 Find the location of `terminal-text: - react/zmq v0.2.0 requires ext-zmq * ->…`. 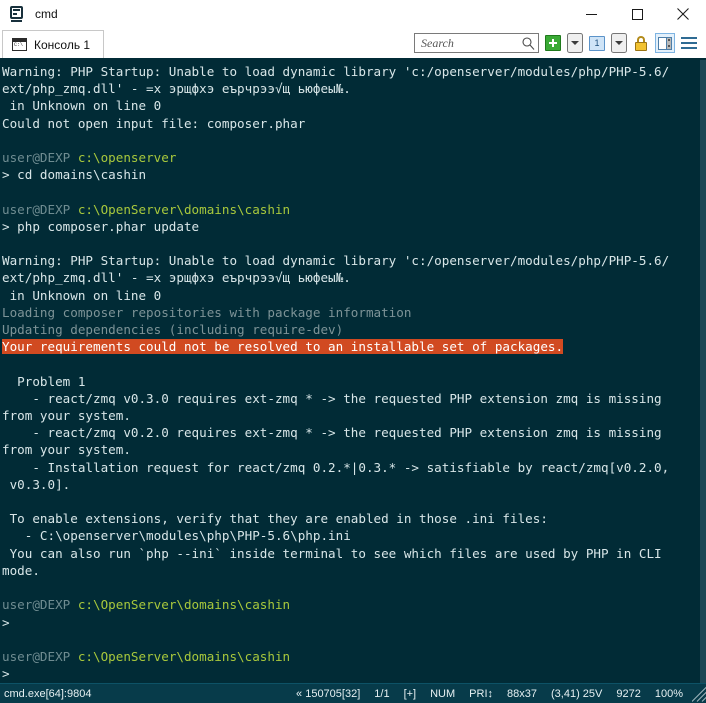

terminal-text: - react/zmq v0.2.0 requires ext-zmq * ->… is located at coordinates (332, 433).